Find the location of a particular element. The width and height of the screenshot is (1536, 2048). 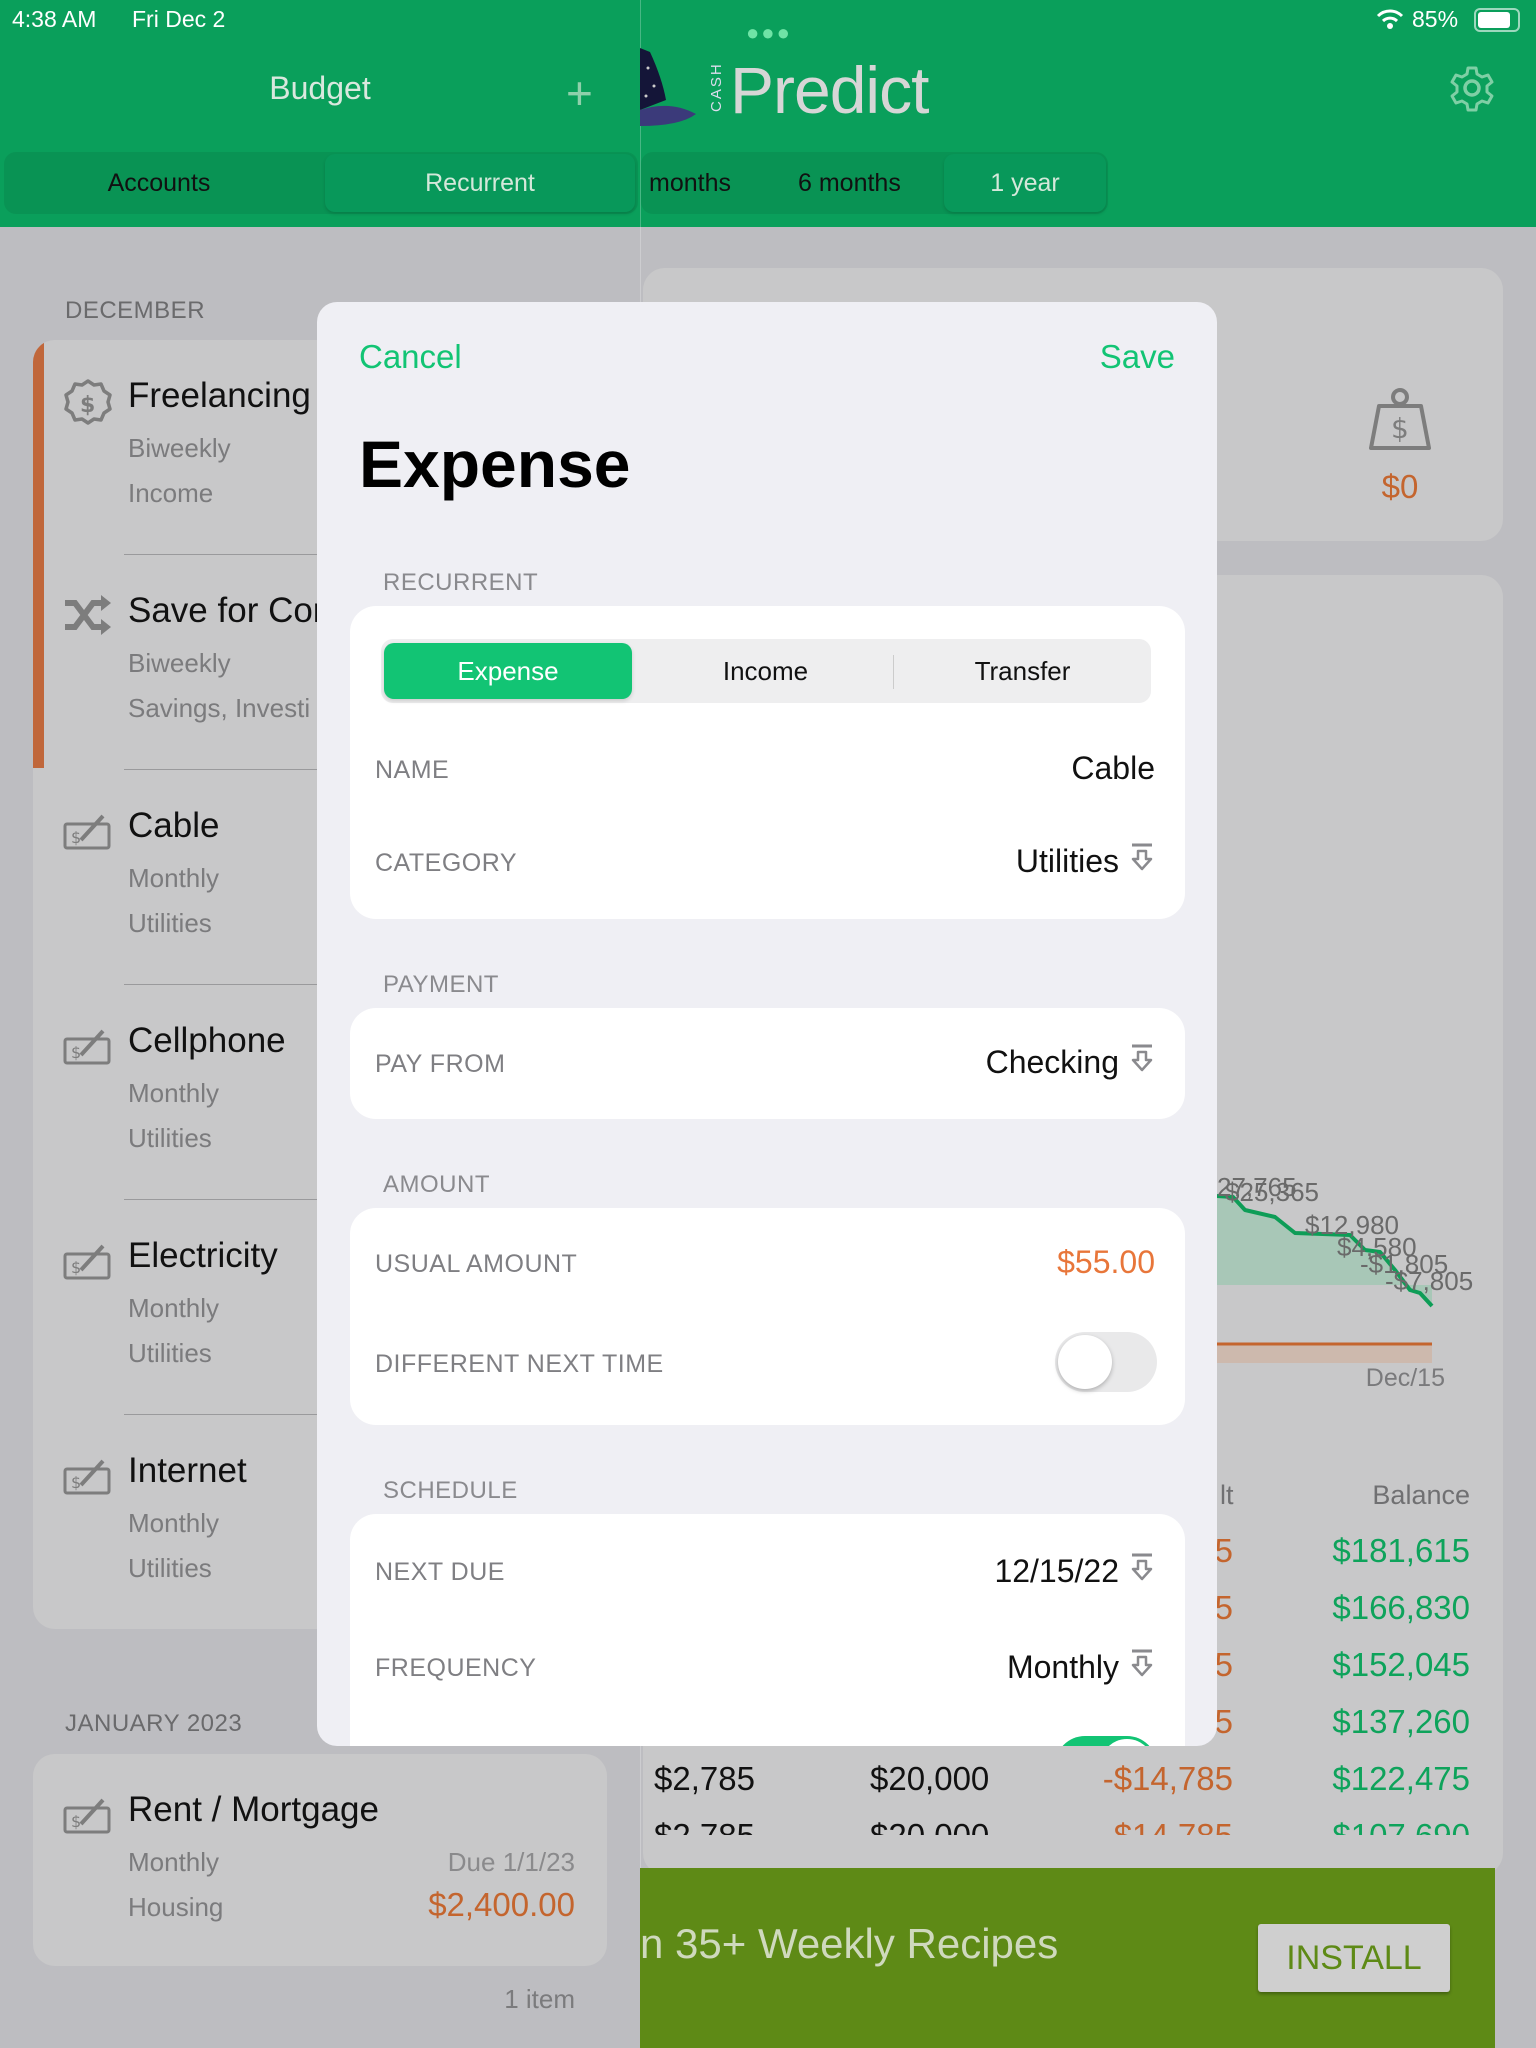

save-button: Save is located at coordinates (1137, 357).